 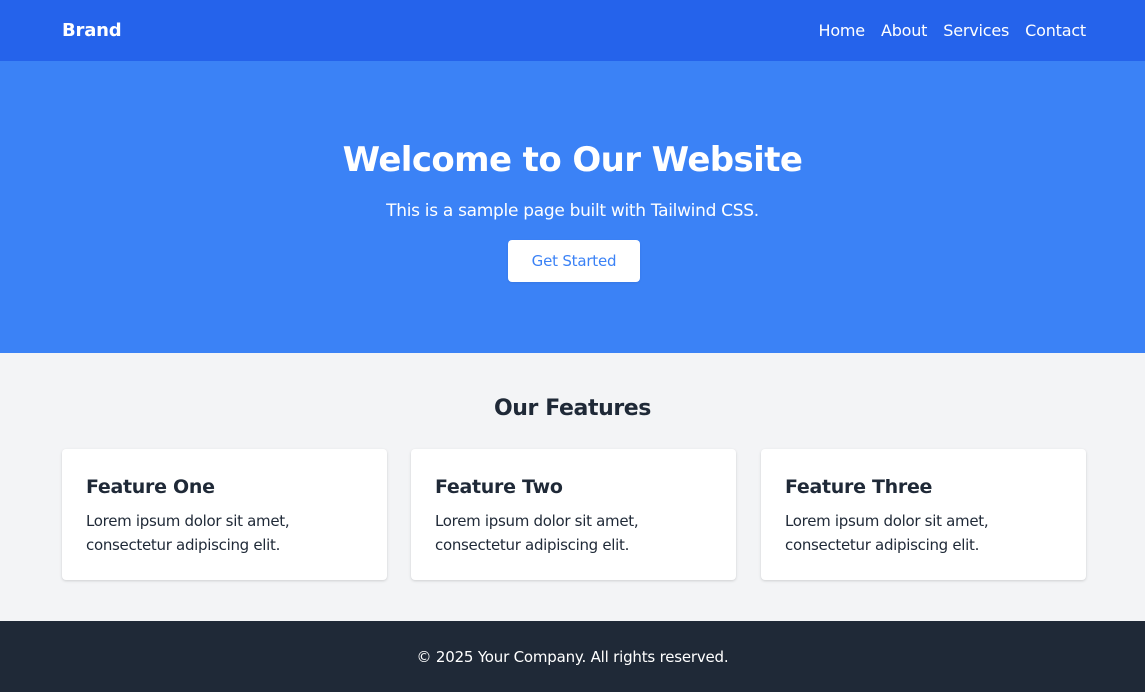 What do you see at coordinates (92, 31) in the screenshot?
I see `brand-logo-link: Brand` at bounding box center [92, 31].